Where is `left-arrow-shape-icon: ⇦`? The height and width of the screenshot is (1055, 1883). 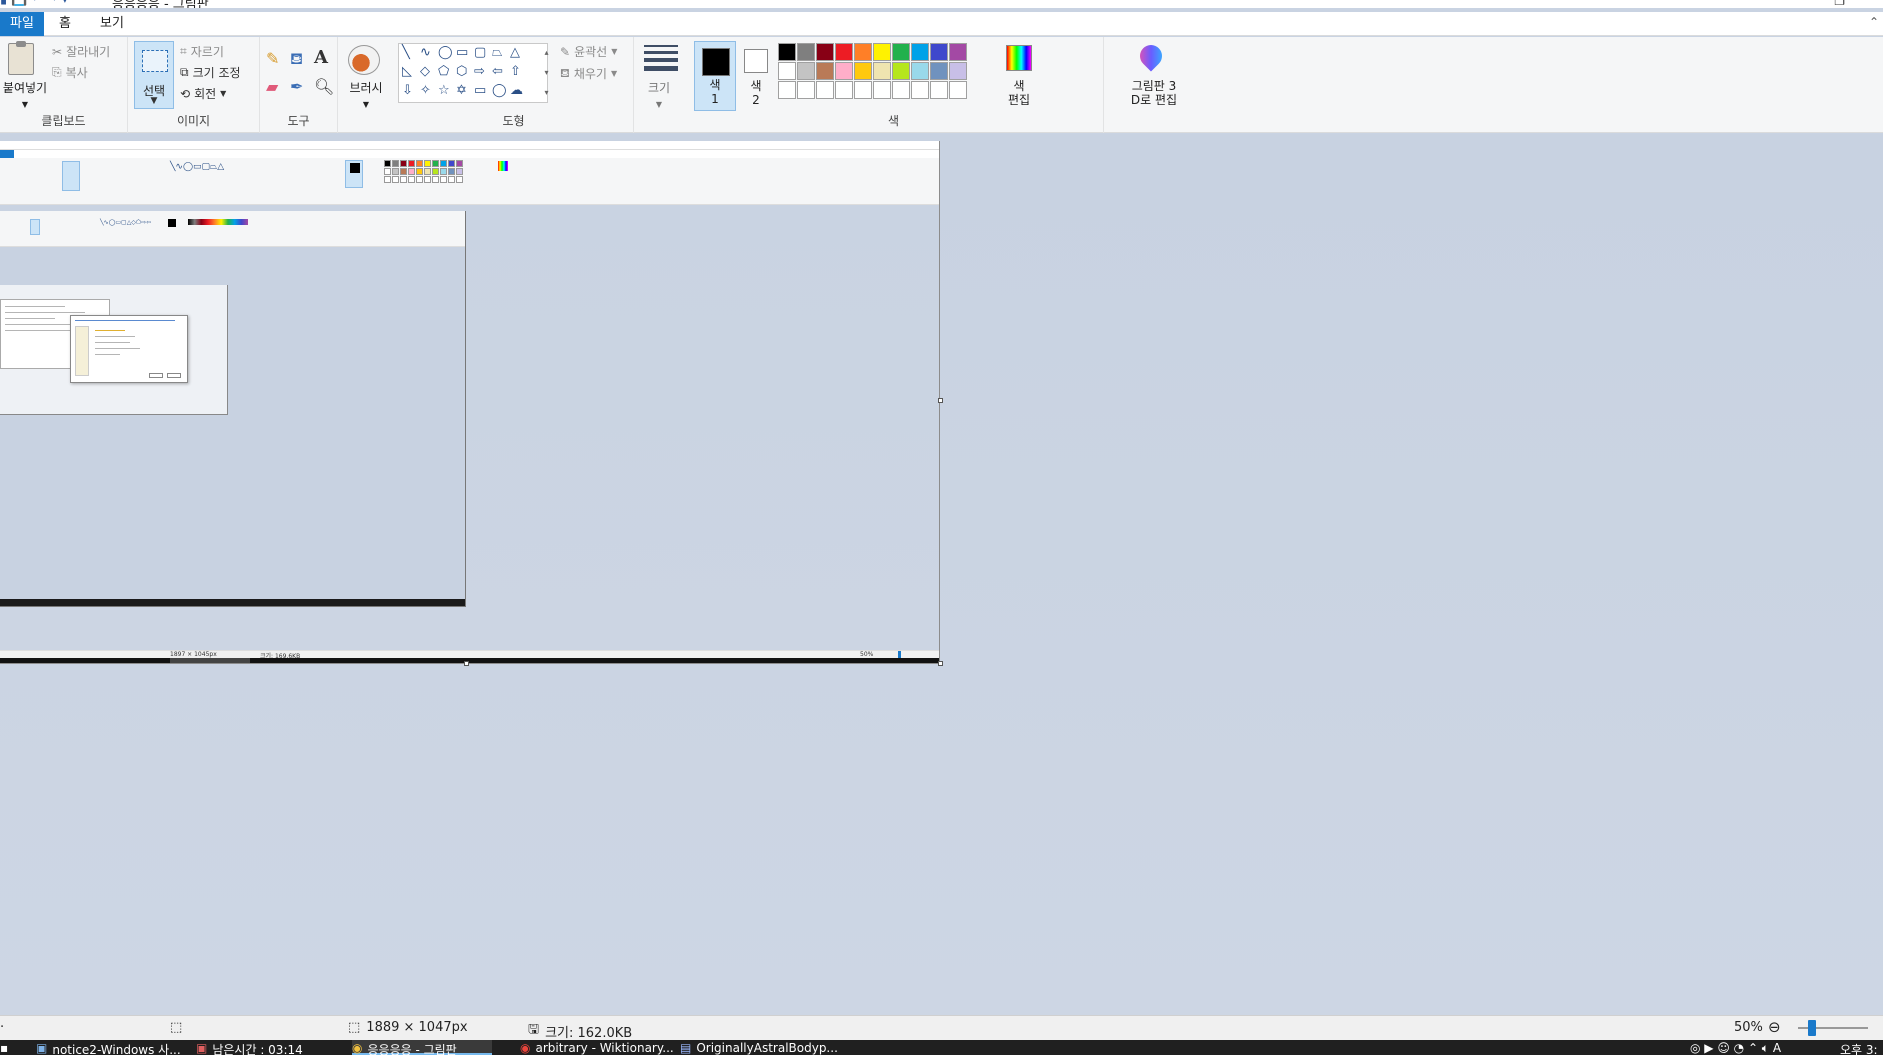
left-arrow-shape-icon: ⇦ is located at coordinates (497, 72).